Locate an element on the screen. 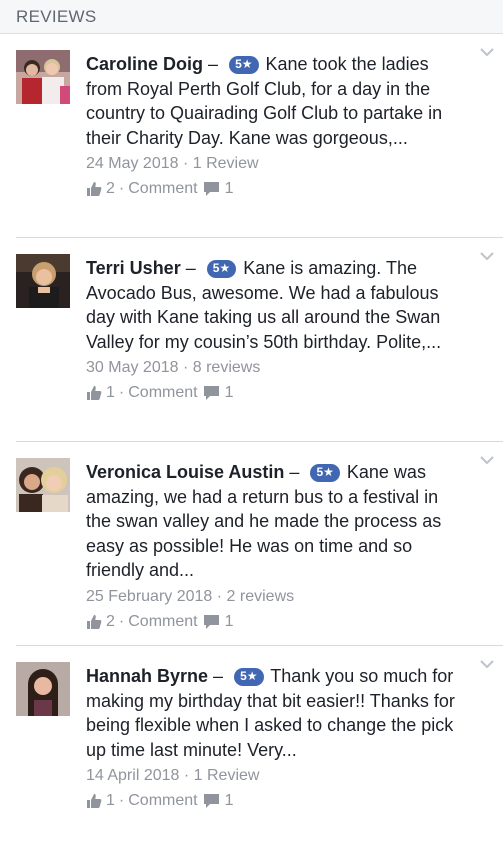 This screenshot has width=503, height=850. reviewer-name: Veronica Louise Austin is located at coordinates (185, 472).